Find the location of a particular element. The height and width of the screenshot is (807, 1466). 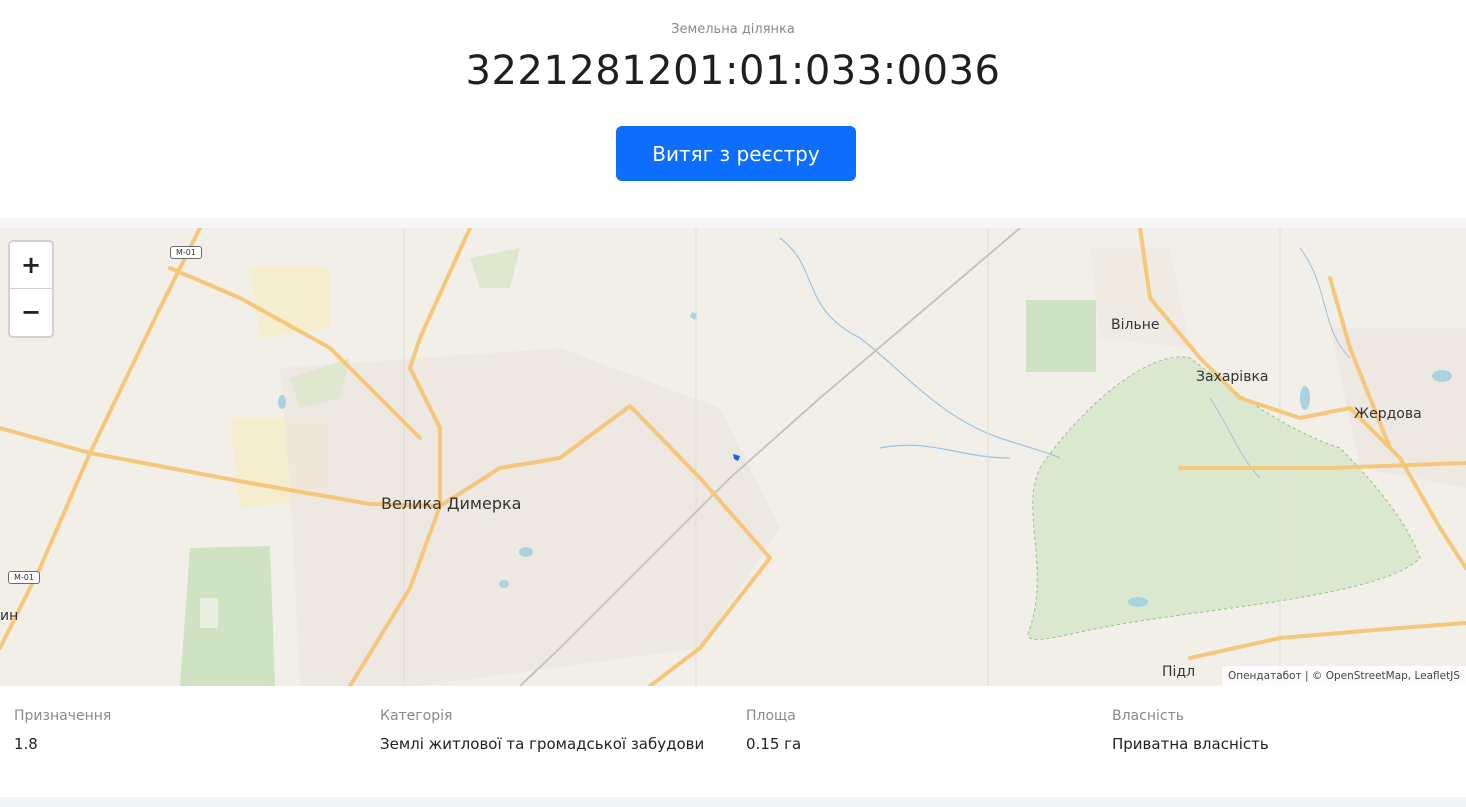

place-label-velyka-dymerka: Велика Димерка is located at coordinates (451, 503).